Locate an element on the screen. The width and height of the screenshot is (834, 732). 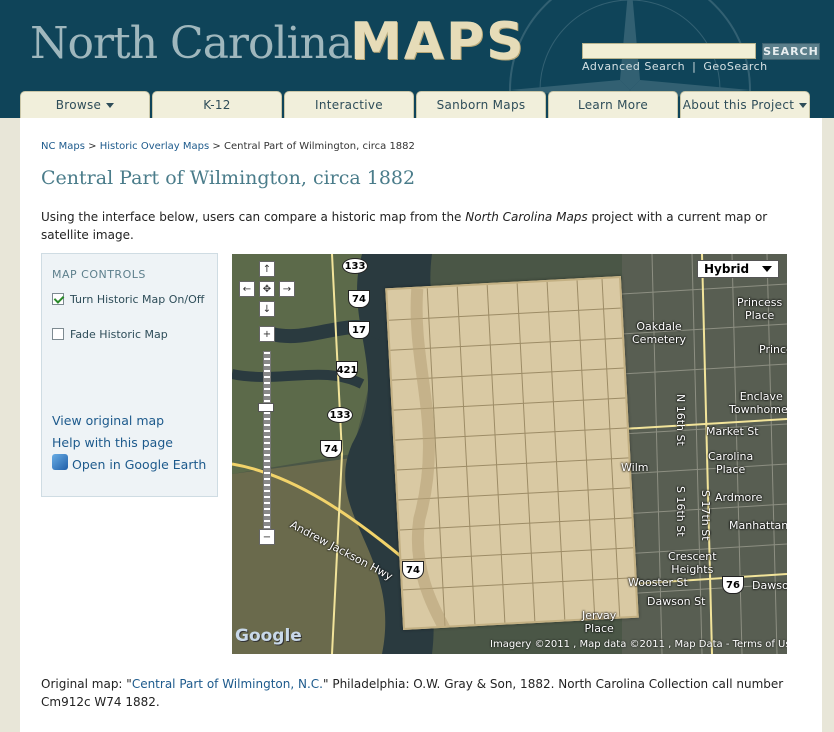
zoom-out-button: − is located at coordinates (267, 537).